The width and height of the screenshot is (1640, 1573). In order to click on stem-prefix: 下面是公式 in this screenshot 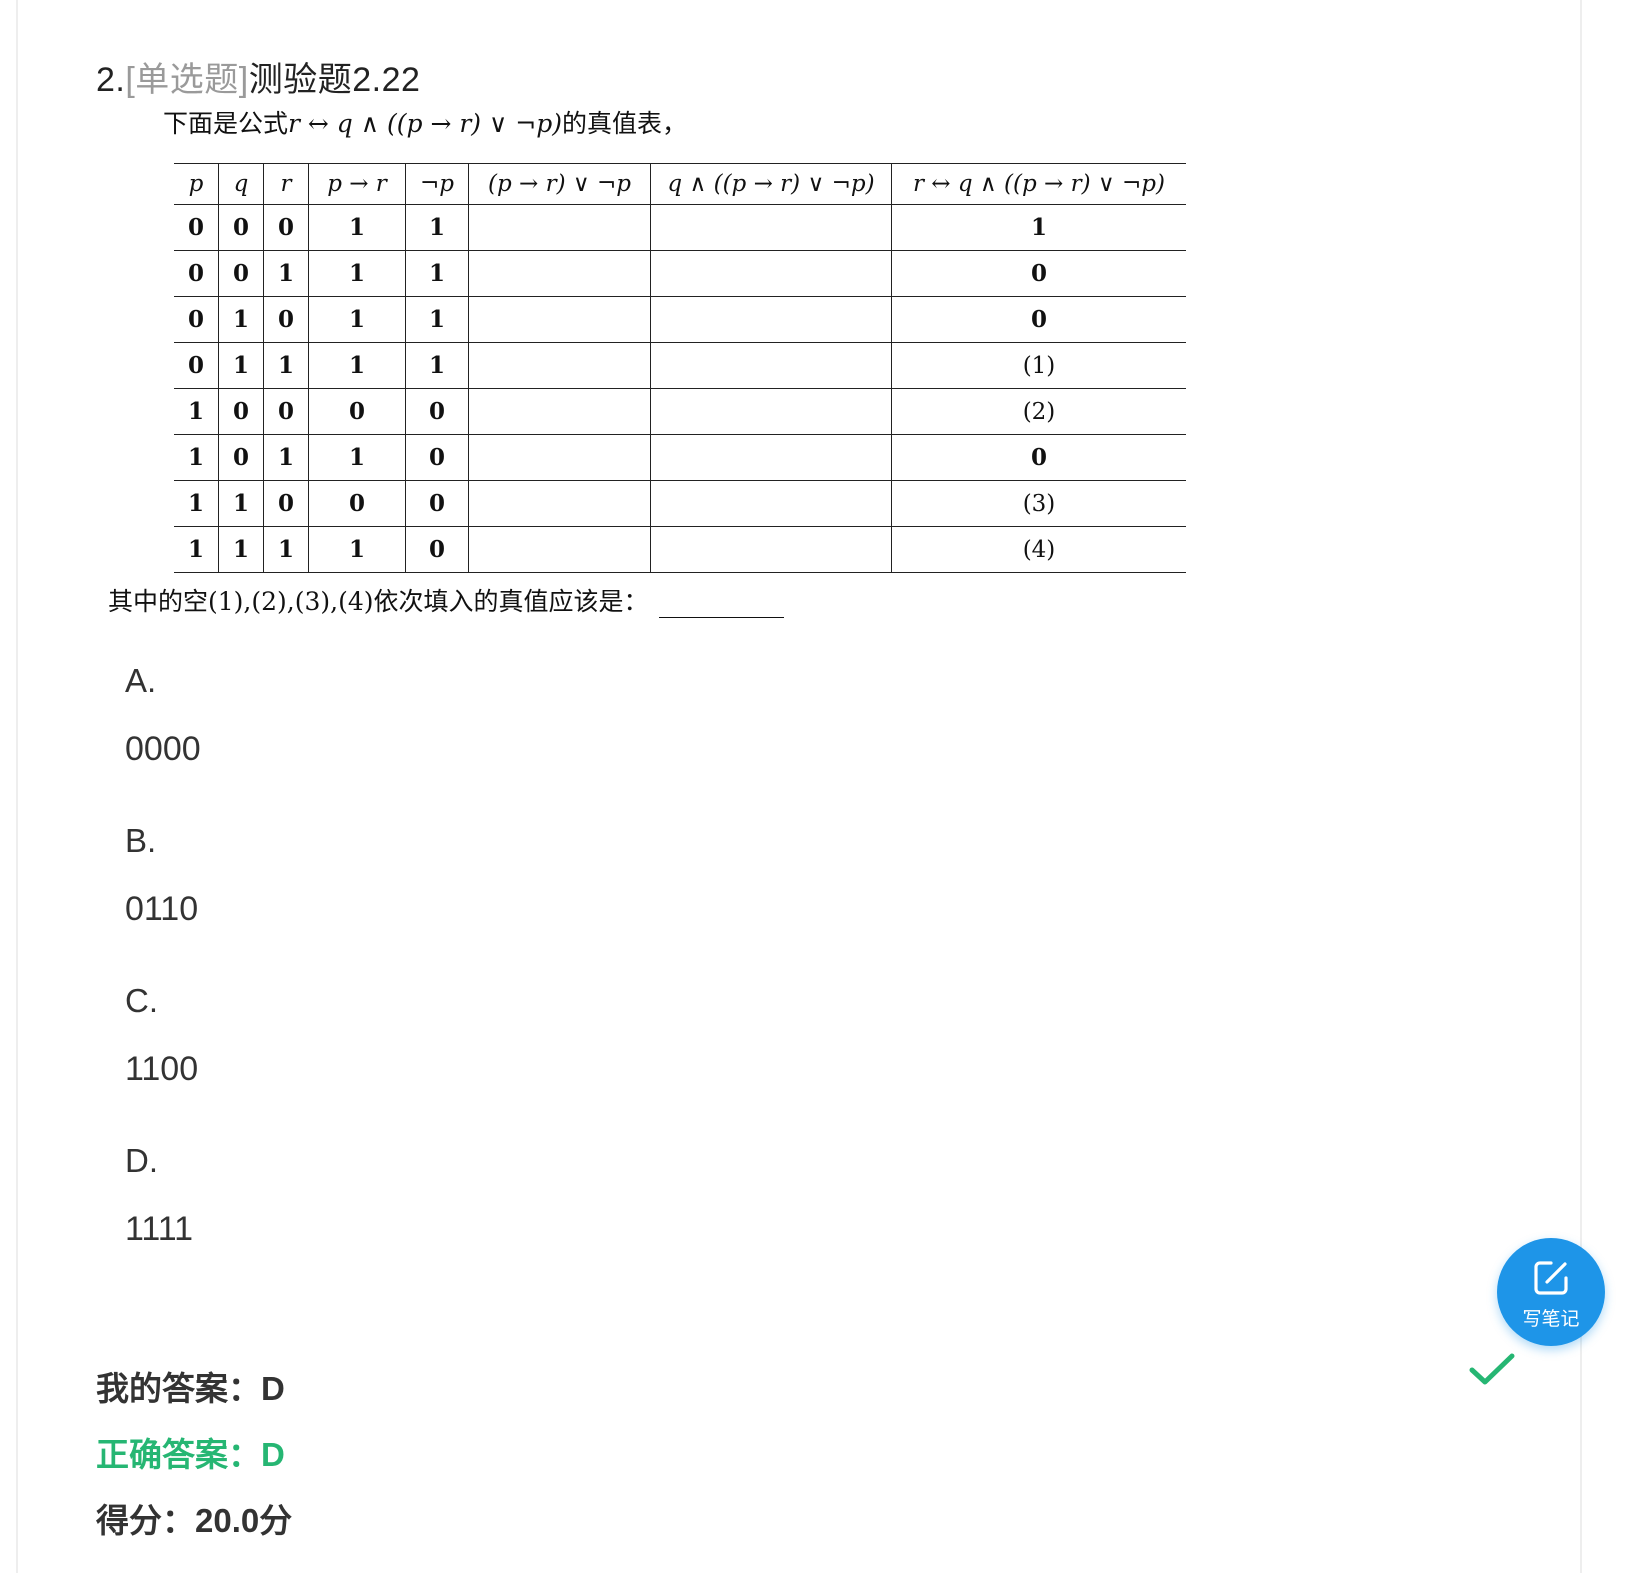, I will do `click(226, 123)`.